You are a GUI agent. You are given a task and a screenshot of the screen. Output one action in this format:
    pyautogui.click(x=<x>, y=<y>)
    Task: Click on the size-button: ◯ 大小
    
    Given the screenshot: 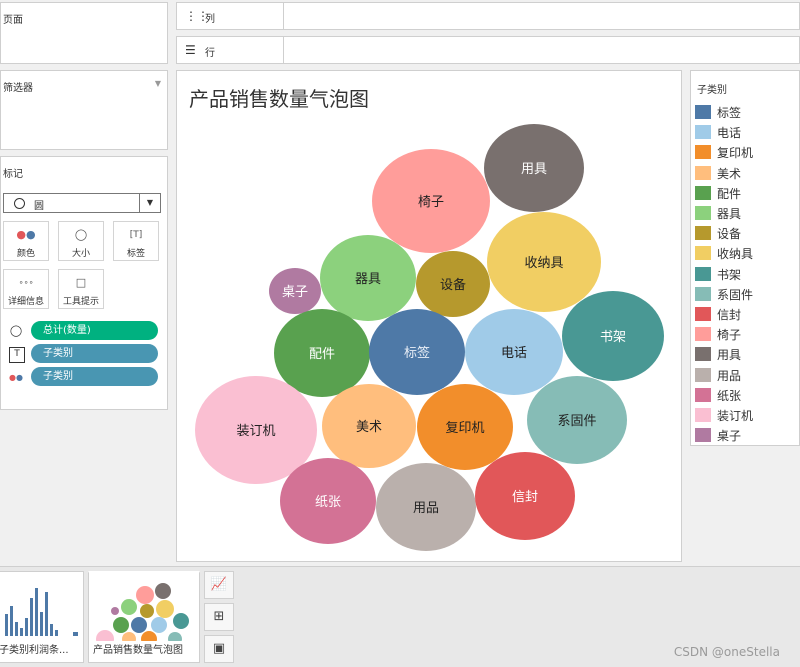 What is the action you would take?
    pyautogui.click(x=81, y=241)
    